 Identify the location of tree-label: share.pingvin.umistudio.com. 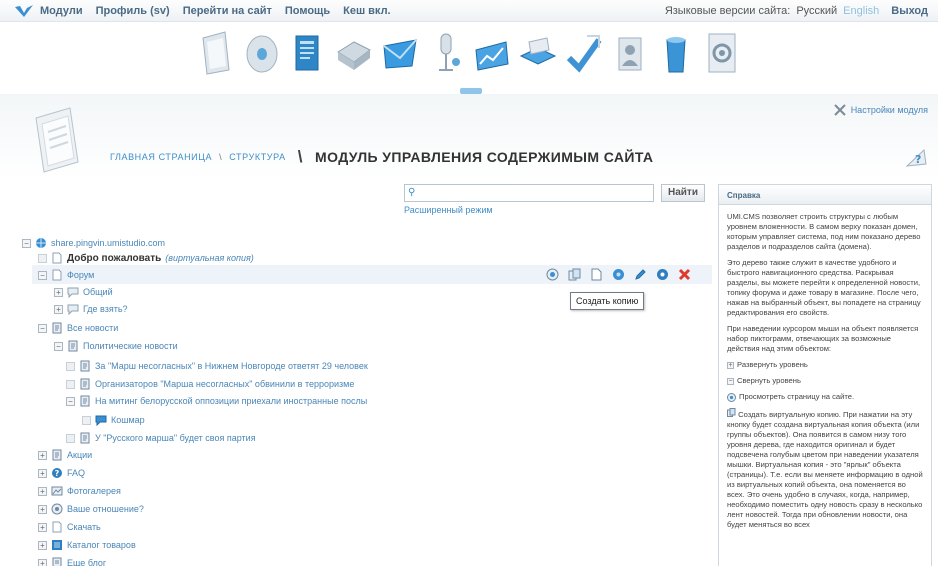
(108, 243).